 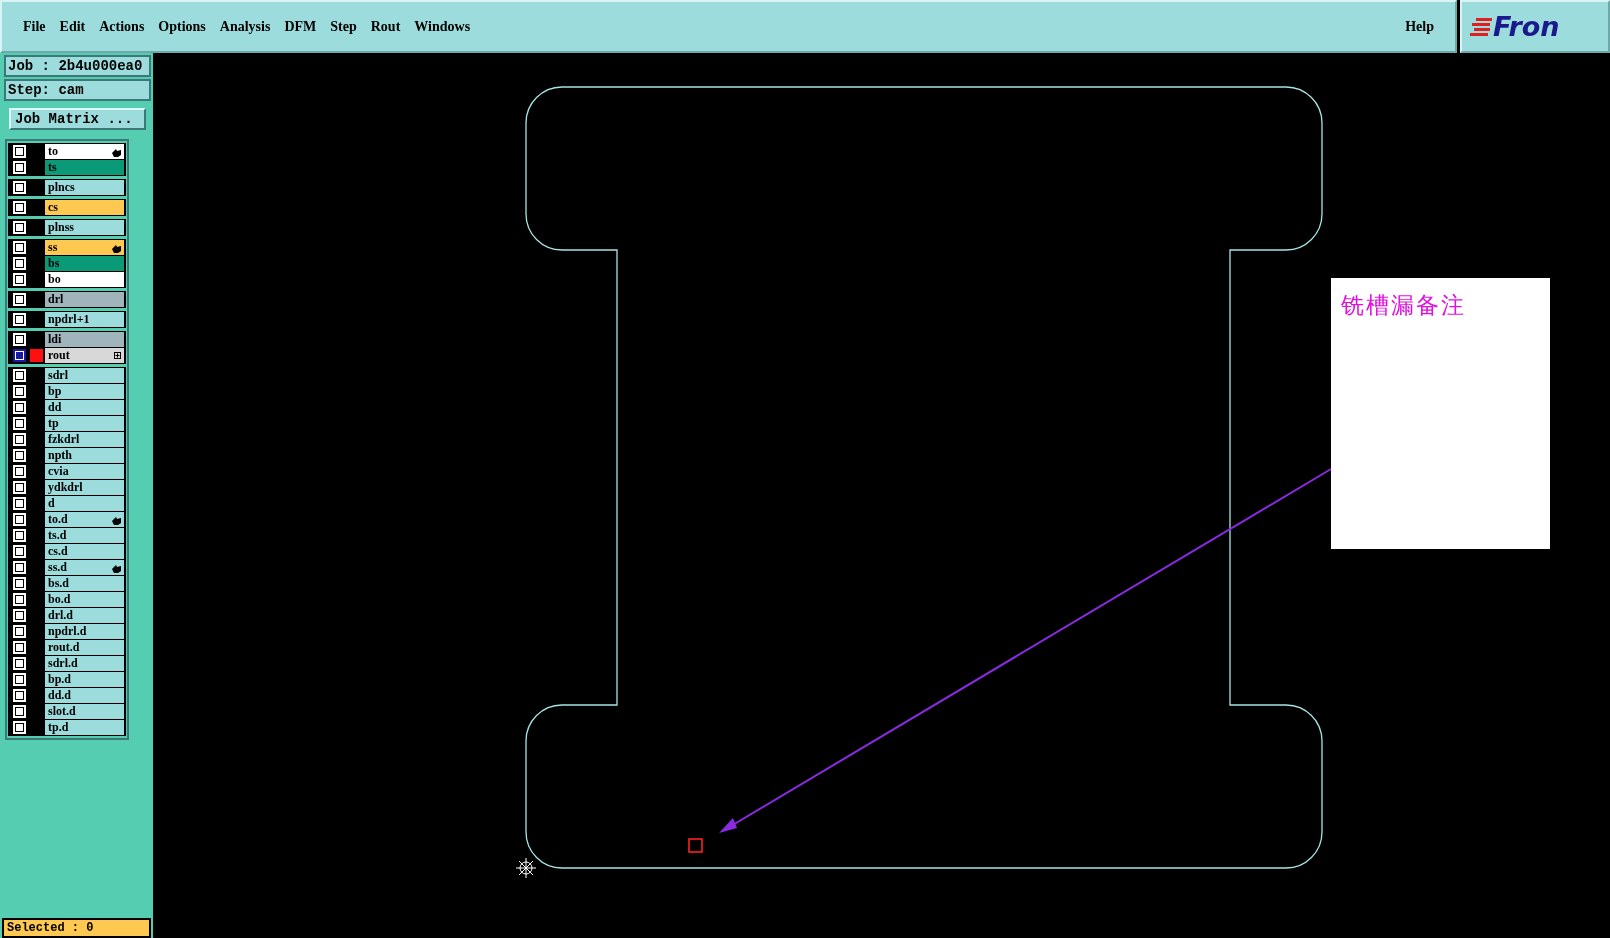 What do you see at coordinates (300, 26) in the screenshot?
I see `menu-item: DFM` at bounding box center [300, 26].